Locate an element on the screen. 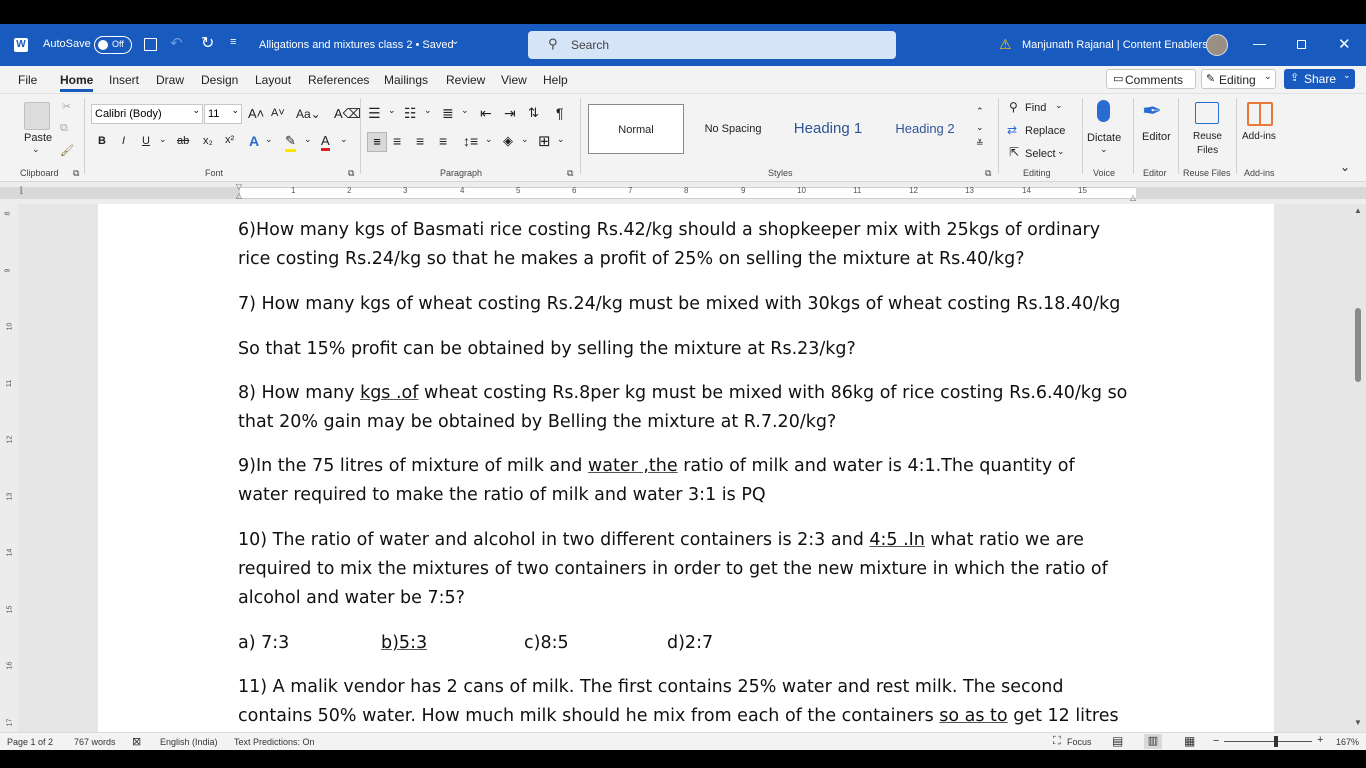 The image size is (1366, 768). select-label: Select is located at coordinates (1040, 154).